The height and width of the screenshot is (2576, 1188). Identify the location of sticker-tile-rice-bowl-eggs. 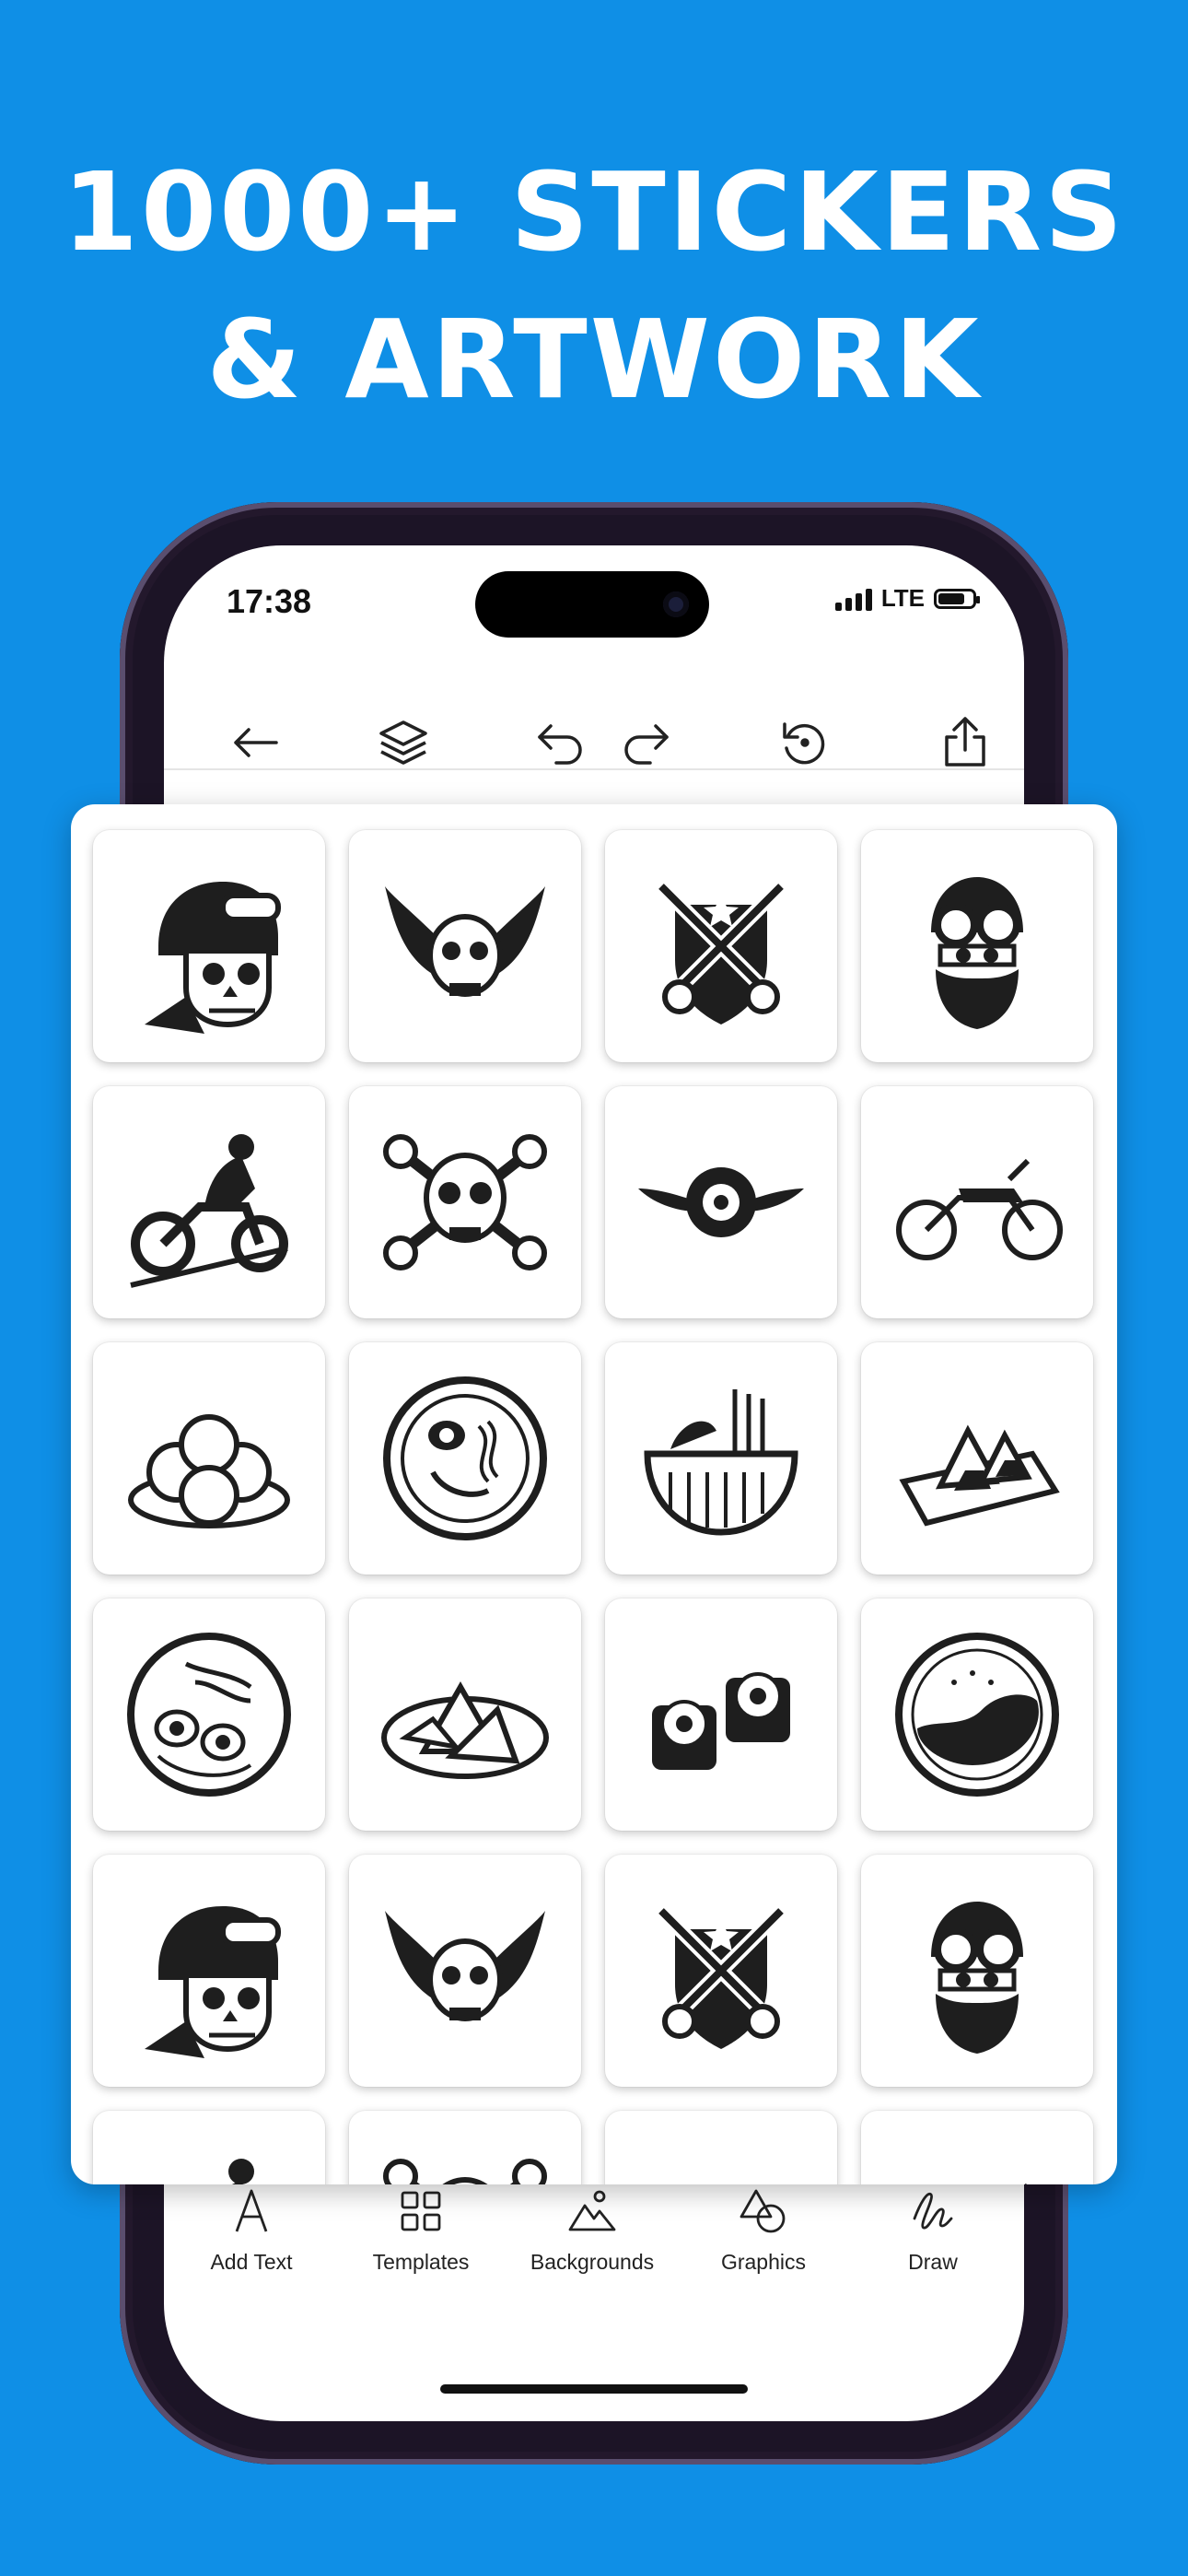
(209, 1714).